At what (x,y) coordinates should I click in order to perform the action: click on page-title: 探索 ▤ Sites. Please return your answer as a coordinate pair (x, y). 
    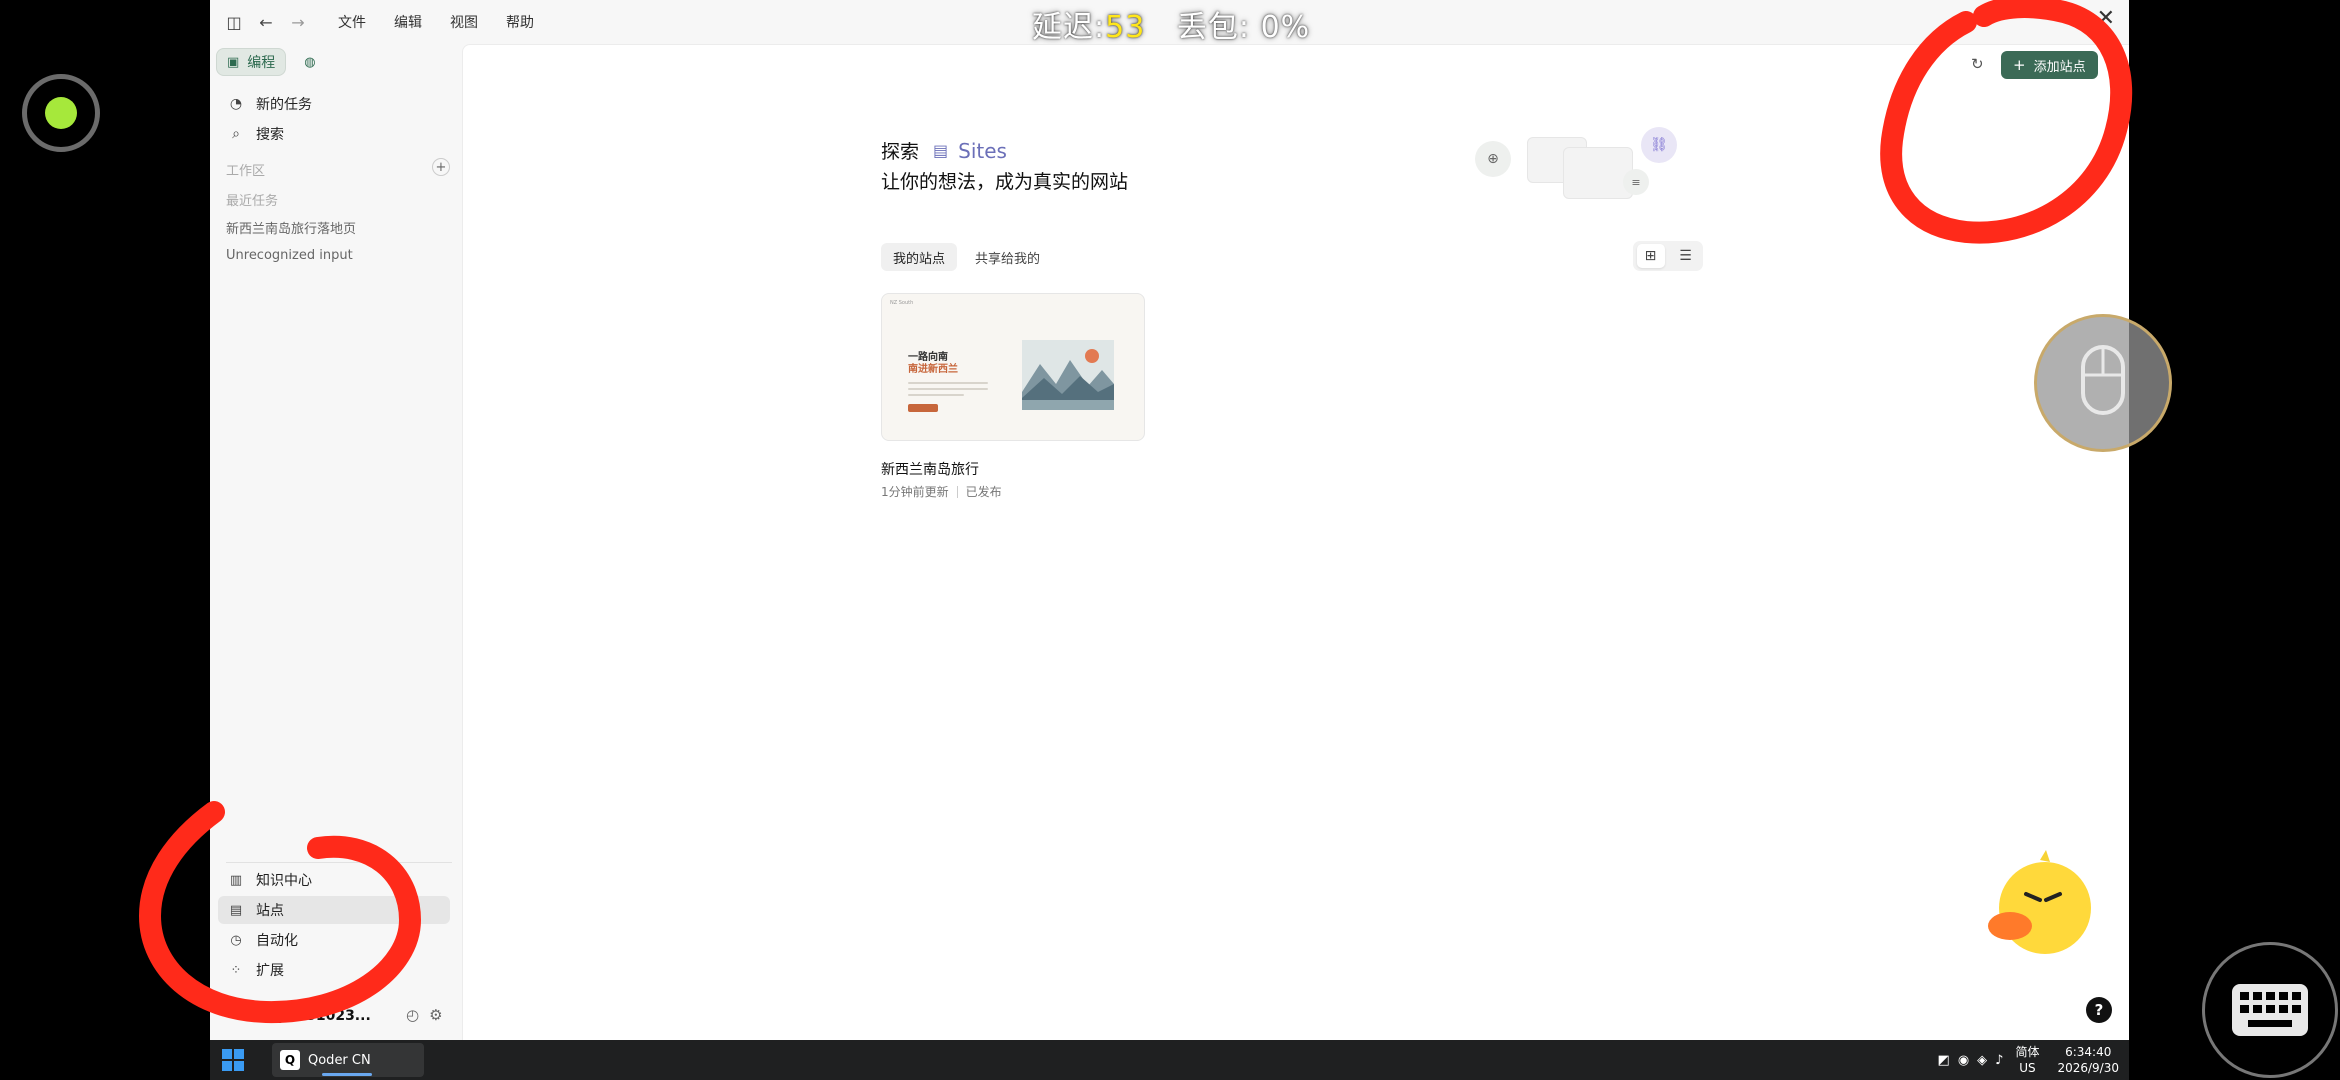
    Looking at the image, I should click on (944, 150).